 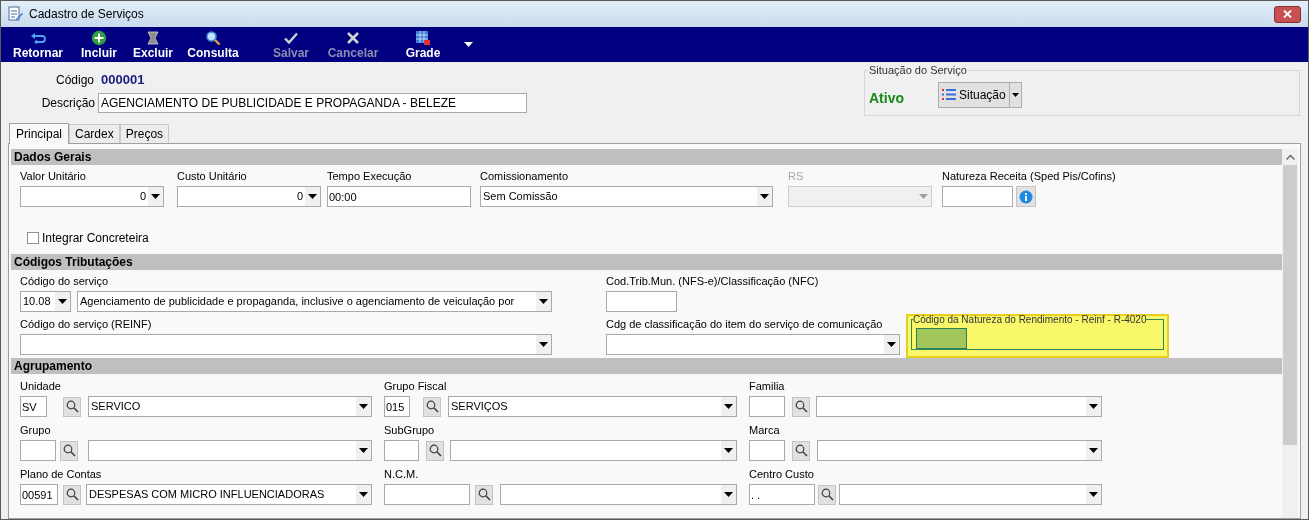 I want to click on close-button, so click(x=1287, y=14).